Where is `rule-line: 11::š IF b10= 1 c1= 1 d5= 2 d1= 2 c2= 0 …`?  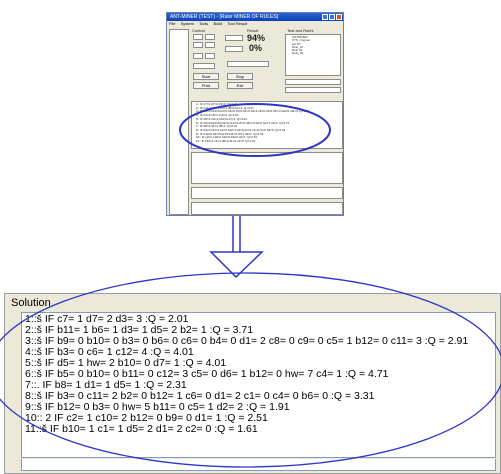
rule-line: 11::š IF b10= 1 c1= 1 d5= 2 d1= 2 c2= 0 … is located at coordinates (260, 429).